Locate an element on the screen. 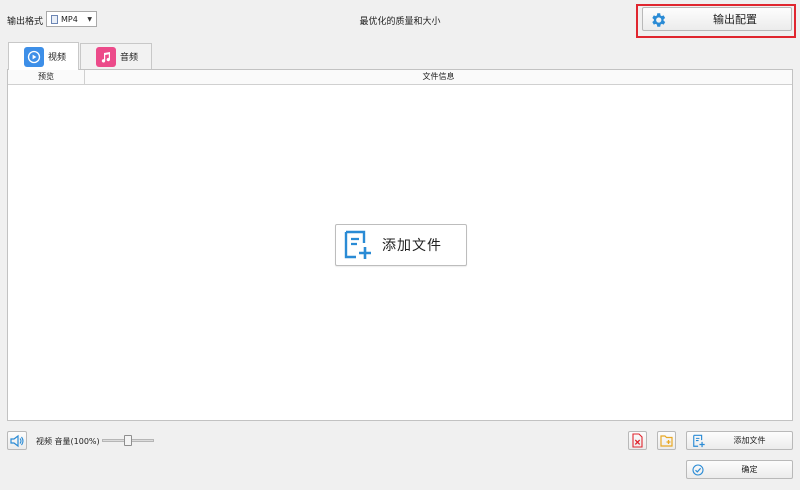 The image size is (800, 490). gear-icon is located at coordinates (659, 20).